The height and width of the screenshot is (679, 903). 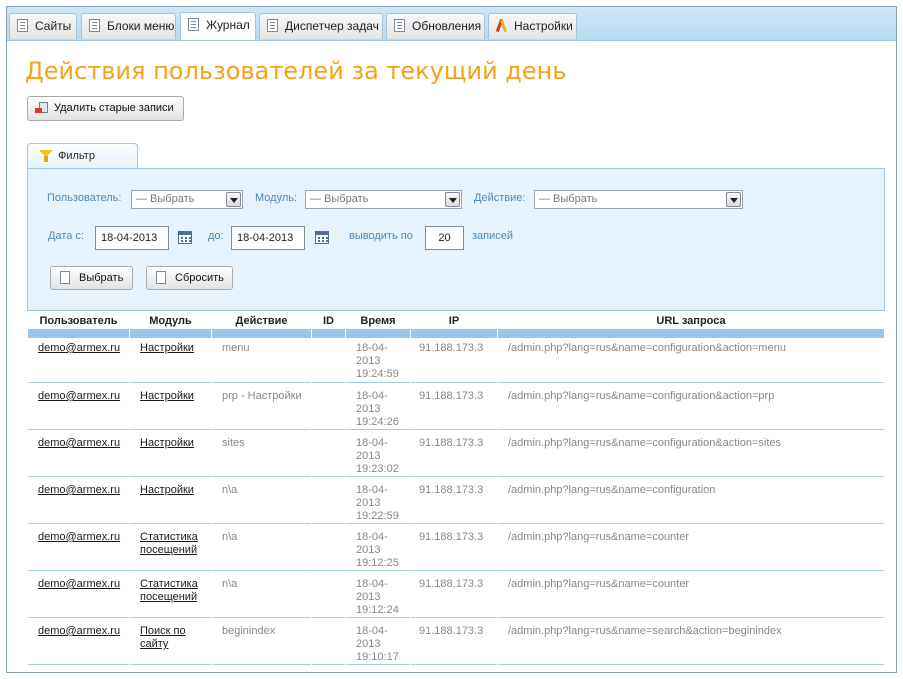 I want to click on time-cell: 18-04-2013 19:10:17, so click(x=378, y=641).